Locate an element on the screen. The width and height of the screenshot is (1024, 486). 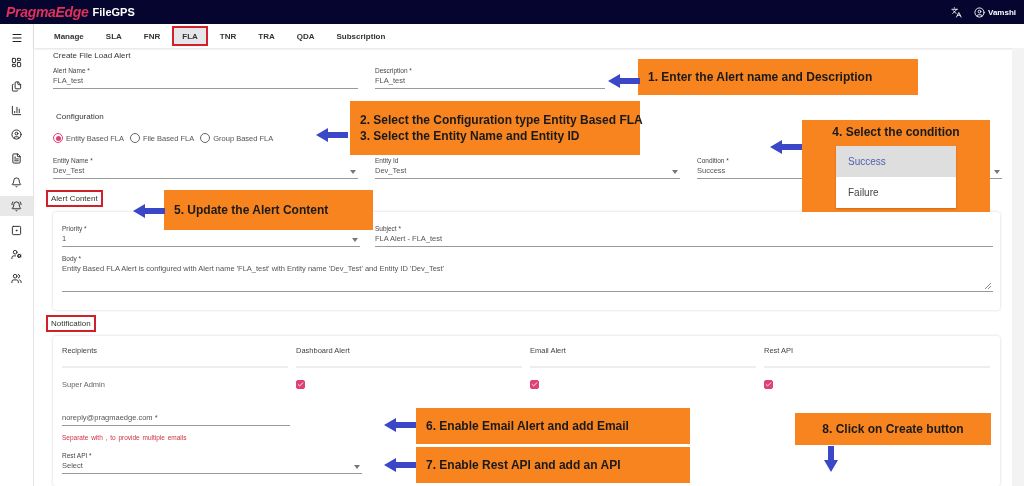
bar-chart-icon is located at coordinates (16, 110).